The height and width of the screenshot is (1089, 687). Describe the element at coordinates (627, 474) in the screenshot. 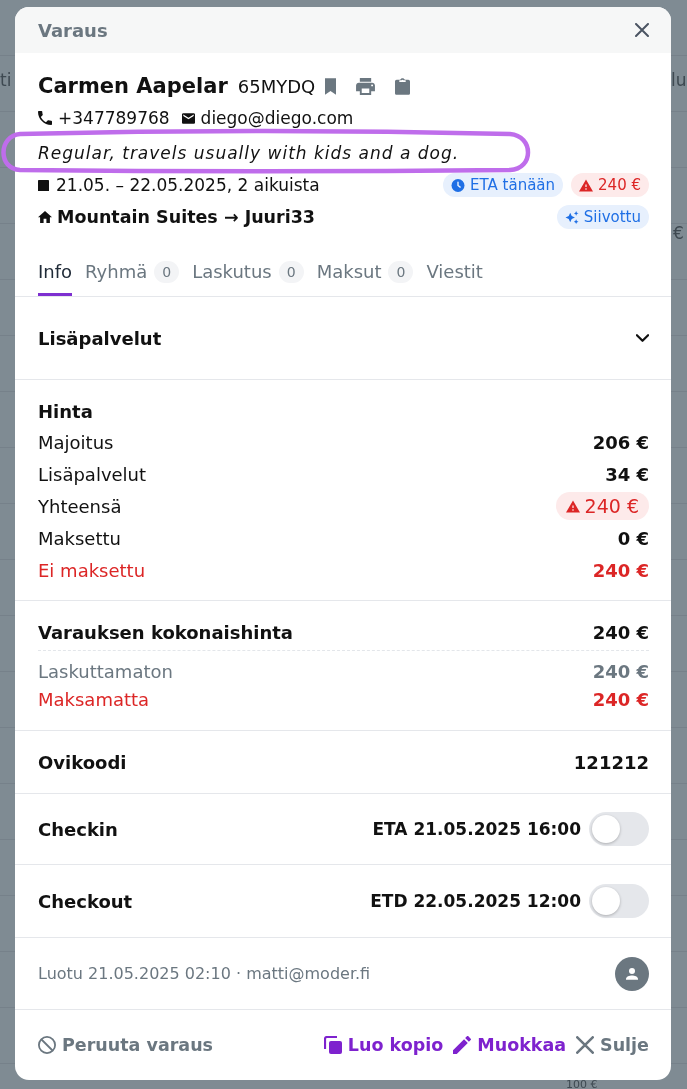

I see `price-value: 34 €` at that location.